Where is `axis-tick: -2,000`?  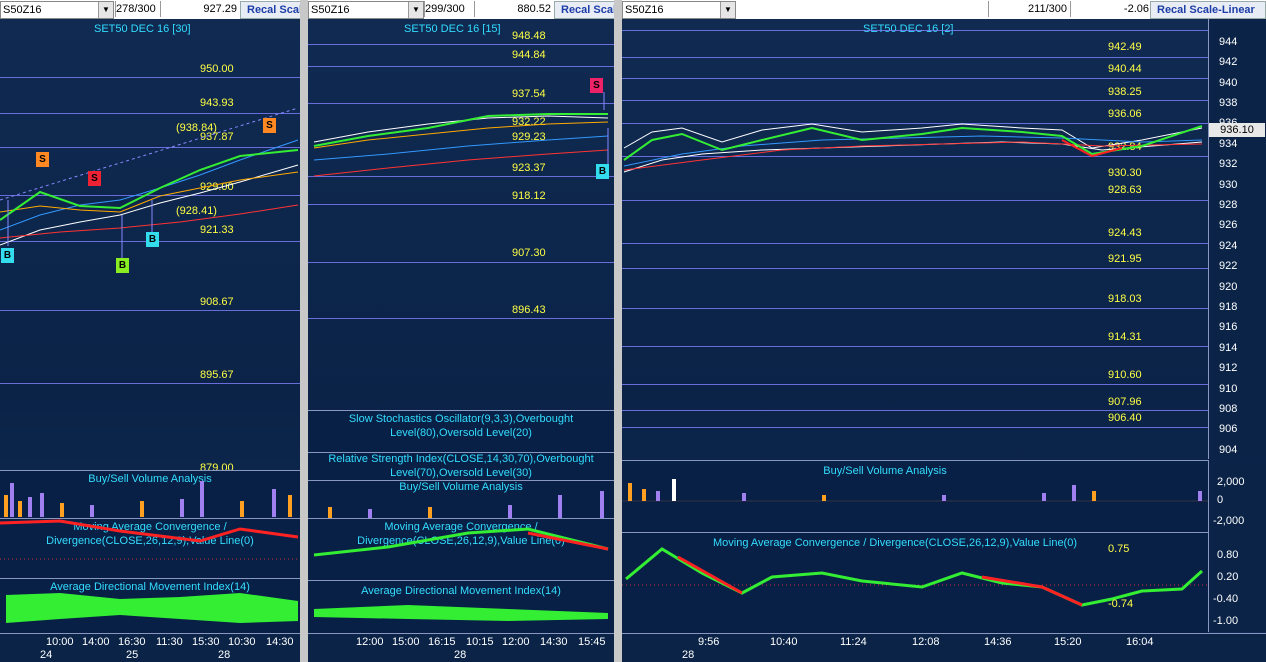
axis-tick: -2,000 is located at coordinates (1229, 521).